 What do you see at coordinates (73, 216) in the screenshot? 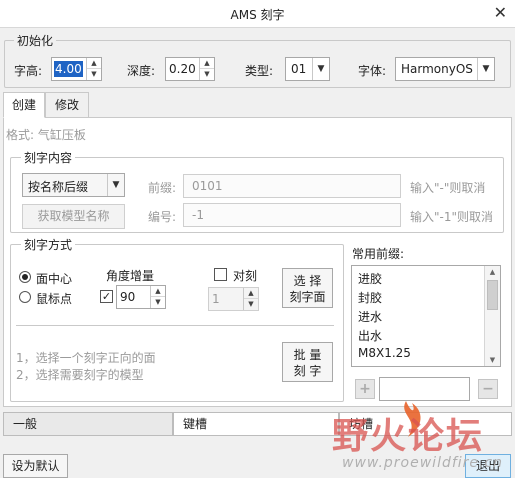
I see `get-model-name-button: 获取模型名称` at bounding box center [73, 216].